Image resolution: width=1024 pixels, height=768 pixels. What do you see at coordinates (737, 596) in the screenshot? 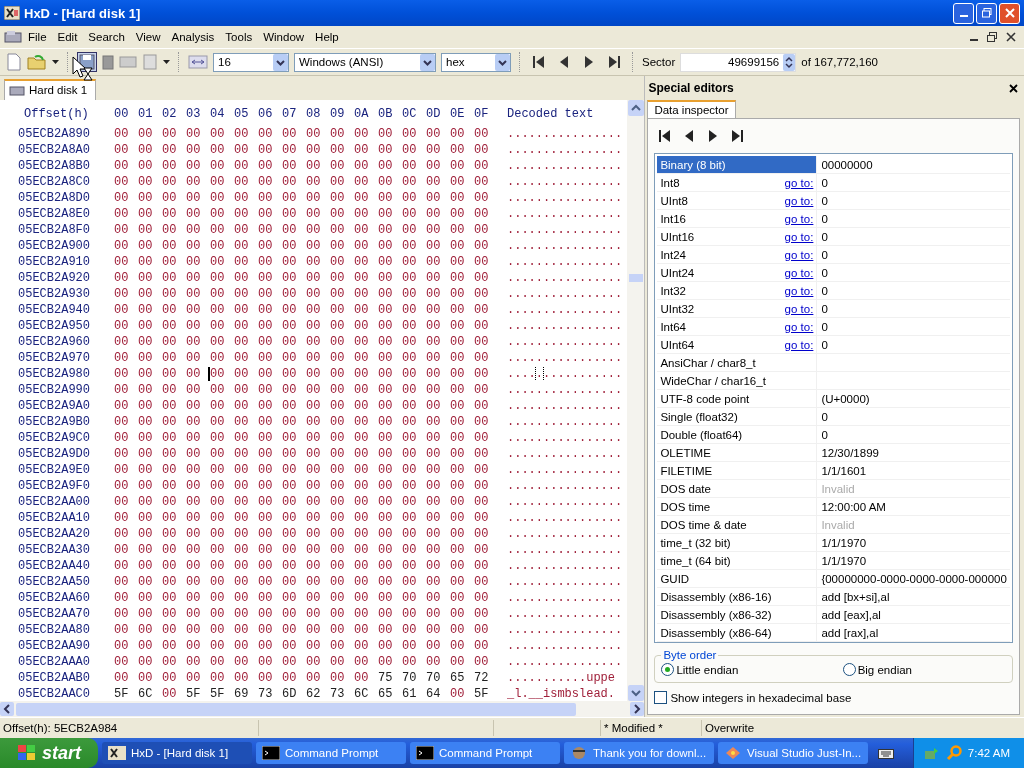
I see `field-name-cell: Disassembly (x86-16)` at bounding box center [737, 596].